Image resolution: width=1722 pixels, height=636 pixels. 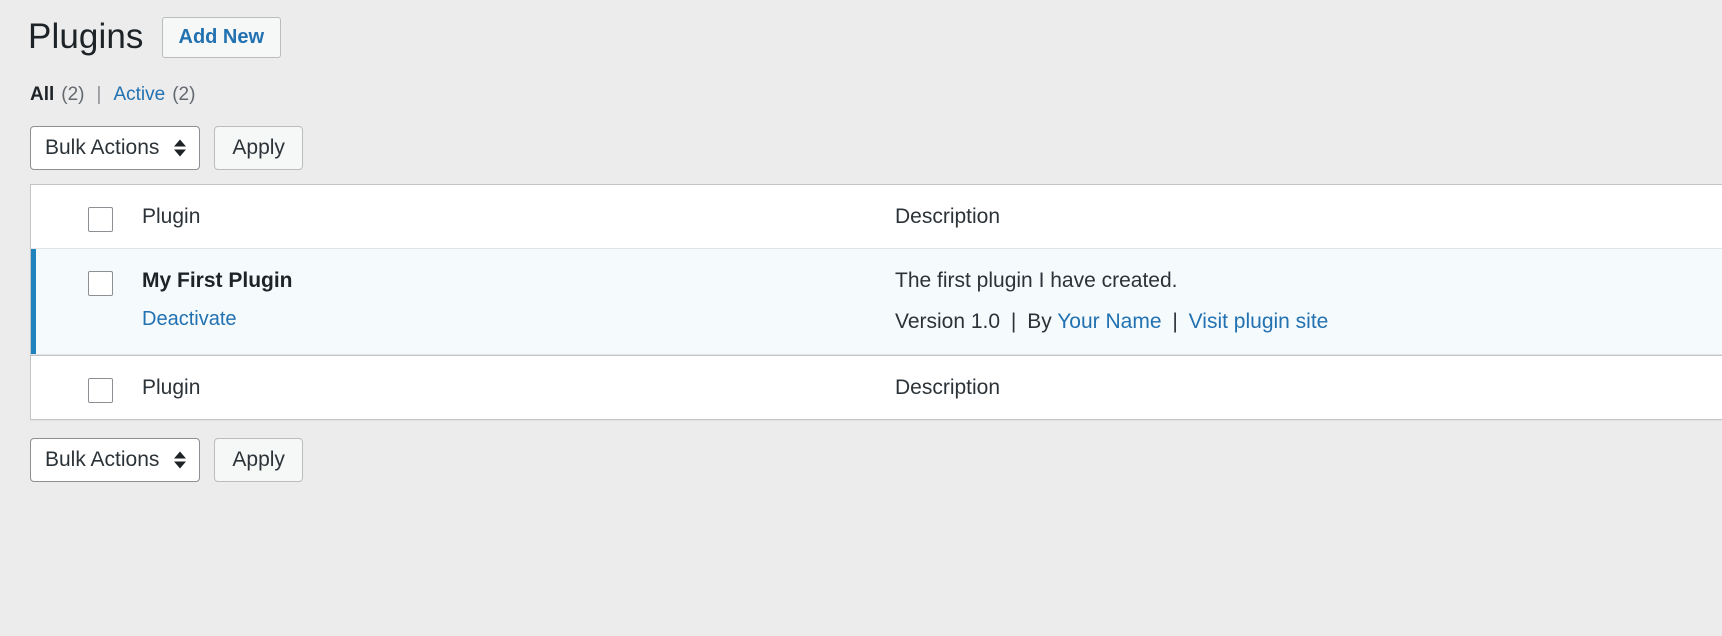 I want to click on bulk-actions-select-bottom: Bulk Actions, so click(x=115, y=460).